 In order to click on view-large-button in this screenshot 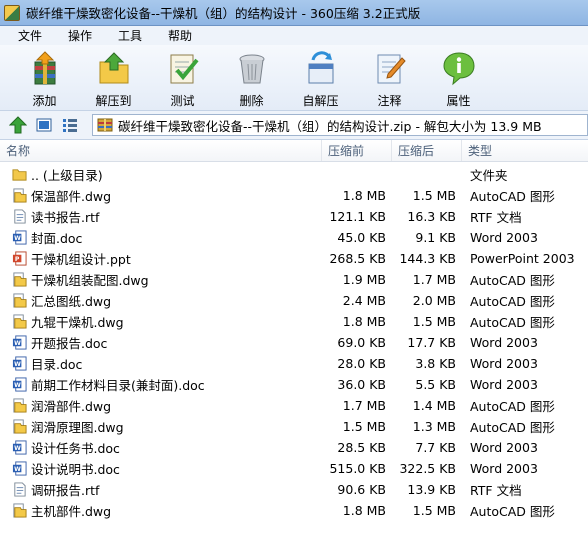, I will do `click(44, 125)`.